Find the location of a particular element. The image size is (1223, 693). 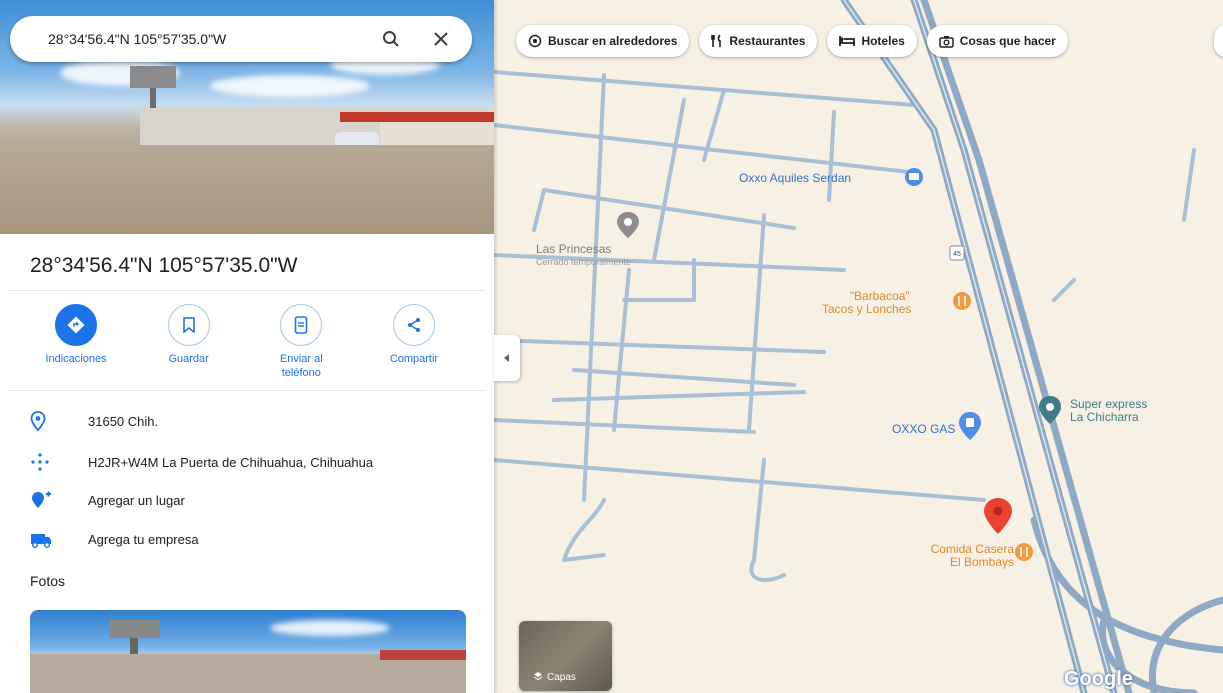

nearby-icon is located at coordinates (535, 41).